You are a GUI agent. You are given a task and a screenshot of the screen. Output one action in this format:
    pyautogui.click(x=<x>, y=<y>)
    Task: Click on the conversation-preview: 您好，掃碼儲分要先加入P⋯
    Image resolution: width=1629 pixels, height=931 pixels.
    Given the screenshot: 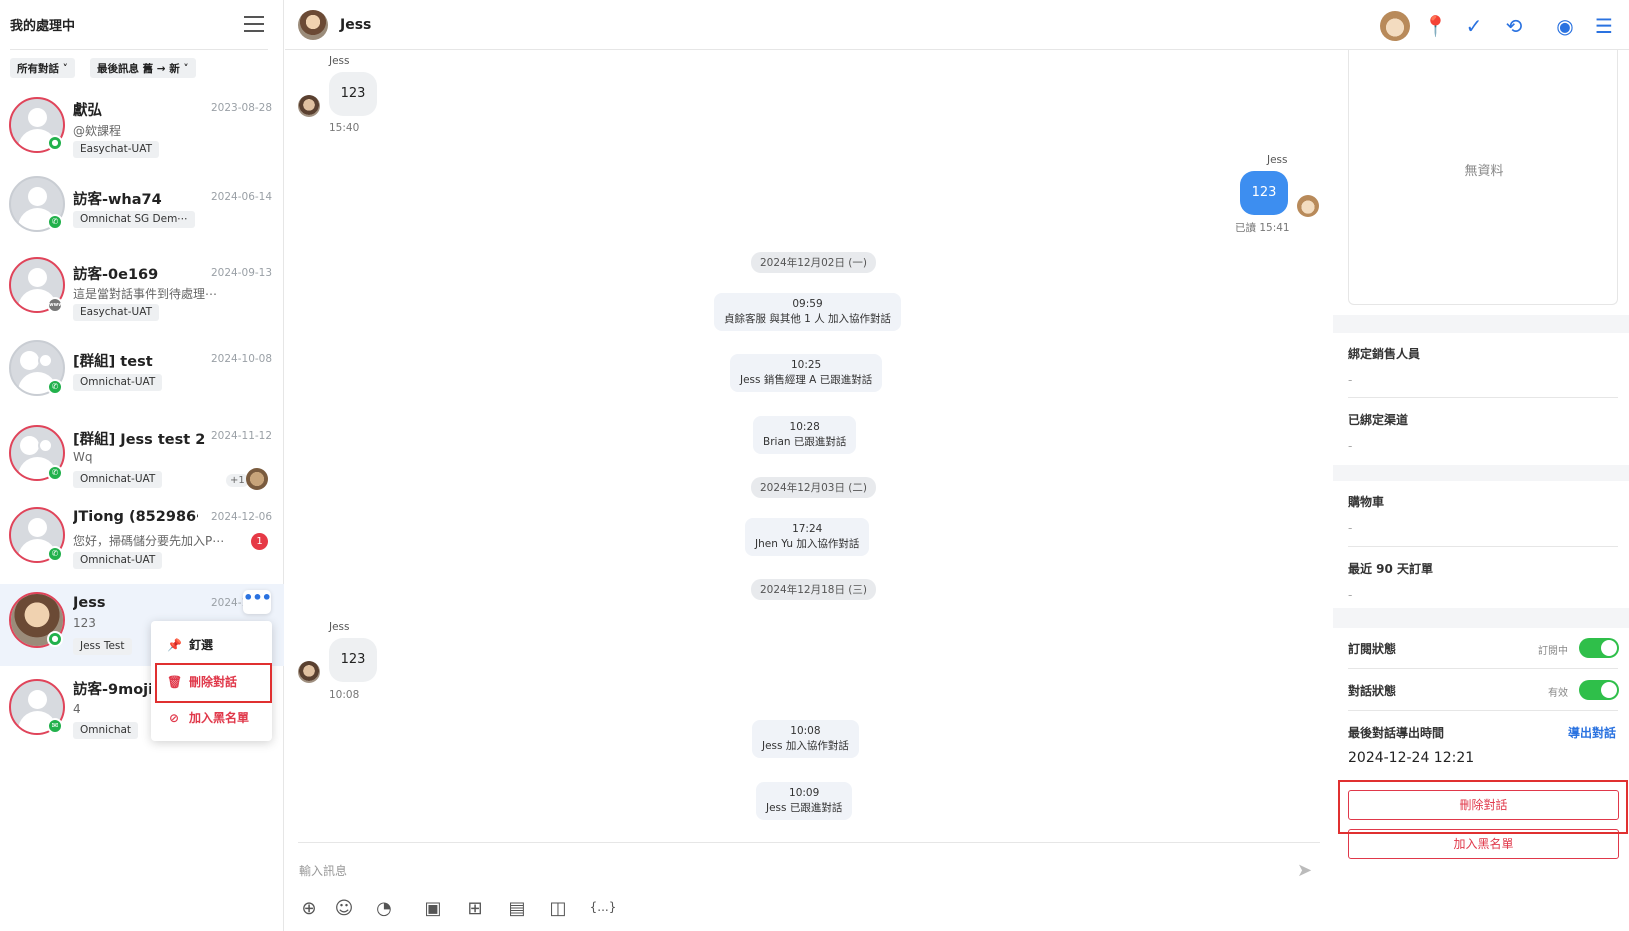 What is the action you would take?
    pyautogui.click(x=149, y=541)
    